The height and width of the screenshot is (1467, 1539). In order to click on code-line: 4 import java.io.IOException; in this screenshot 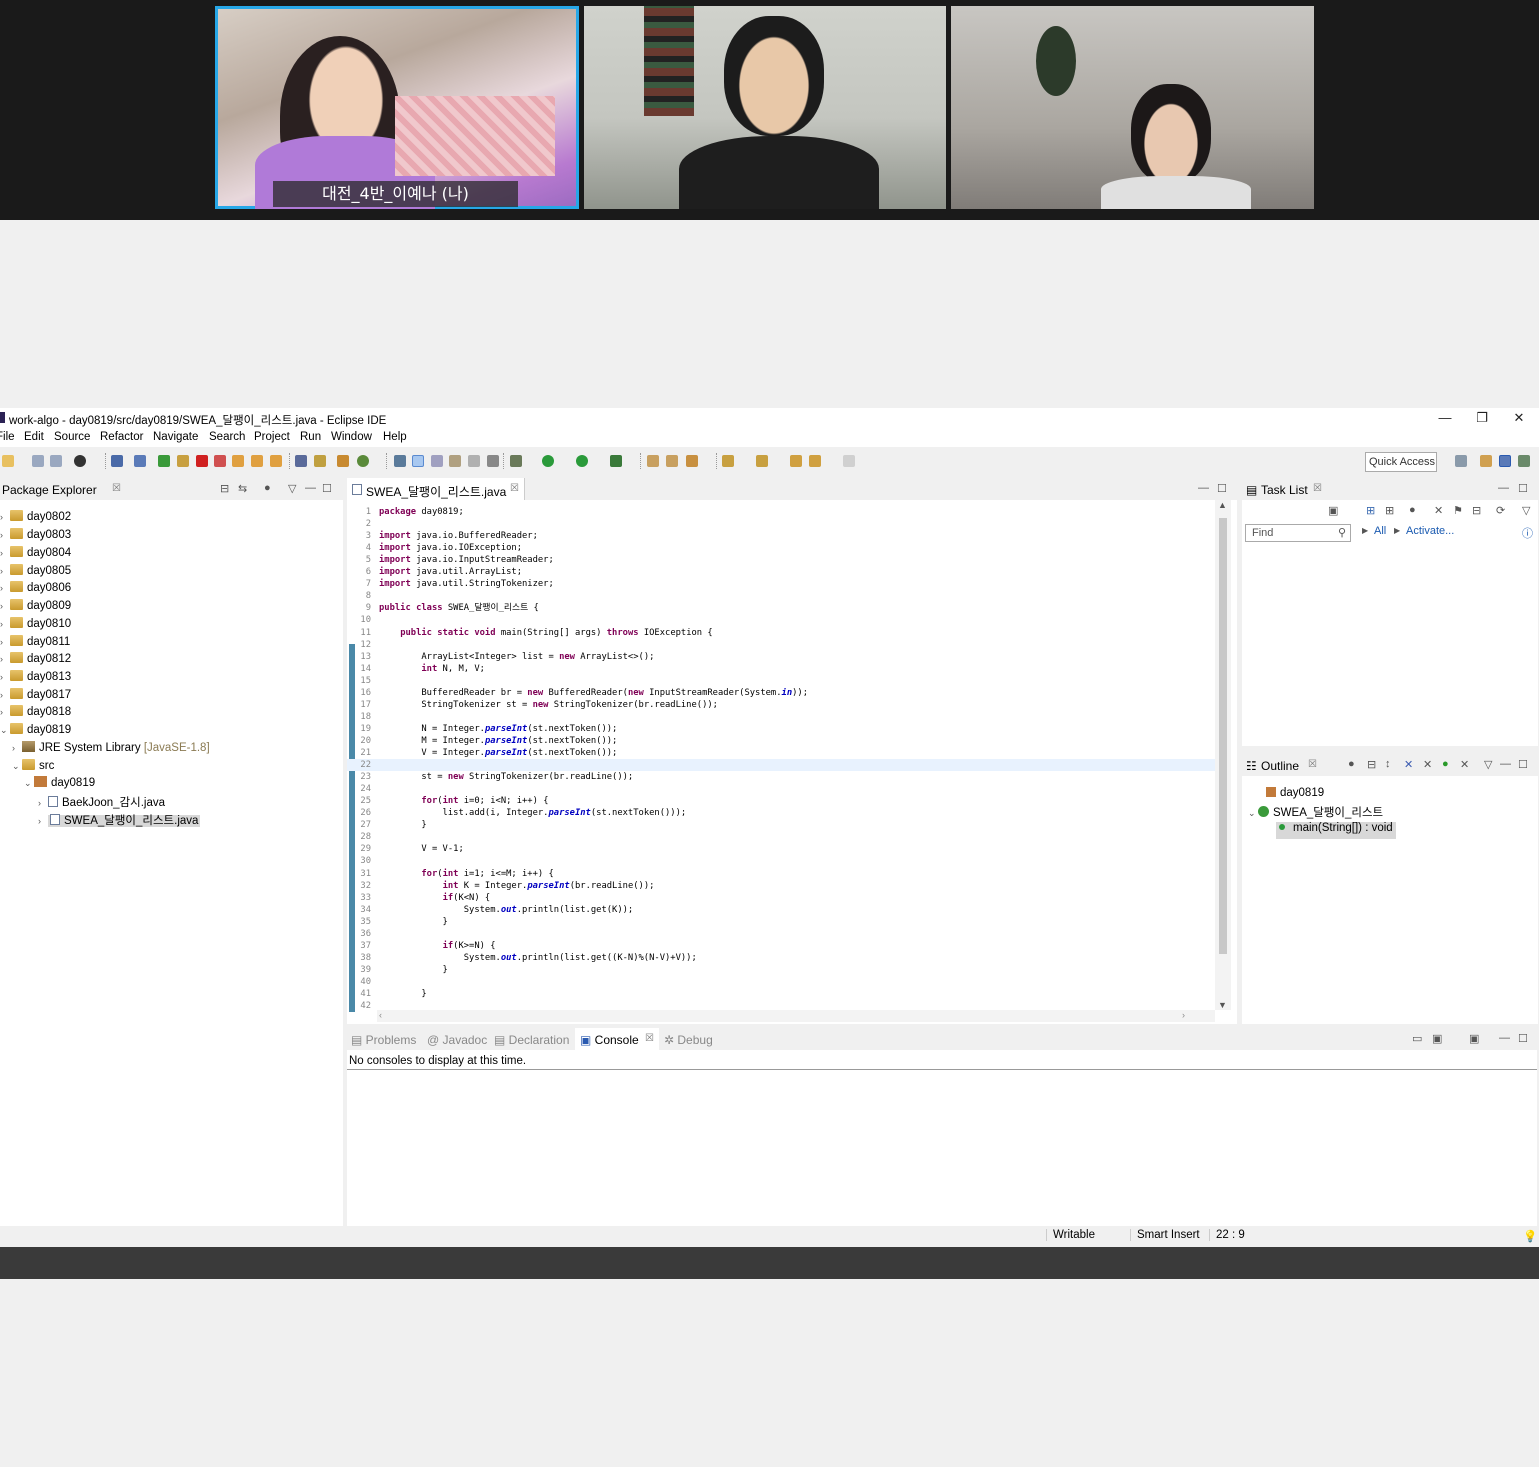, I will do `click(782, 548)`.